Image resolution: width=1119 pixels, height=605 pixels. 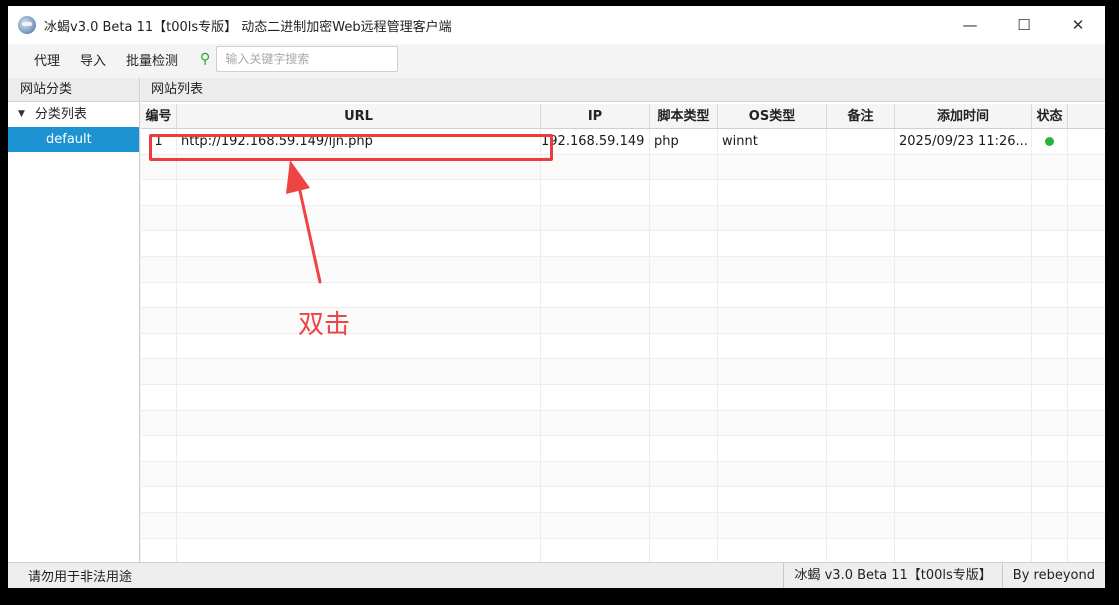 I want to click on status-author: By rebeyond, so click(x=1053, y=575).